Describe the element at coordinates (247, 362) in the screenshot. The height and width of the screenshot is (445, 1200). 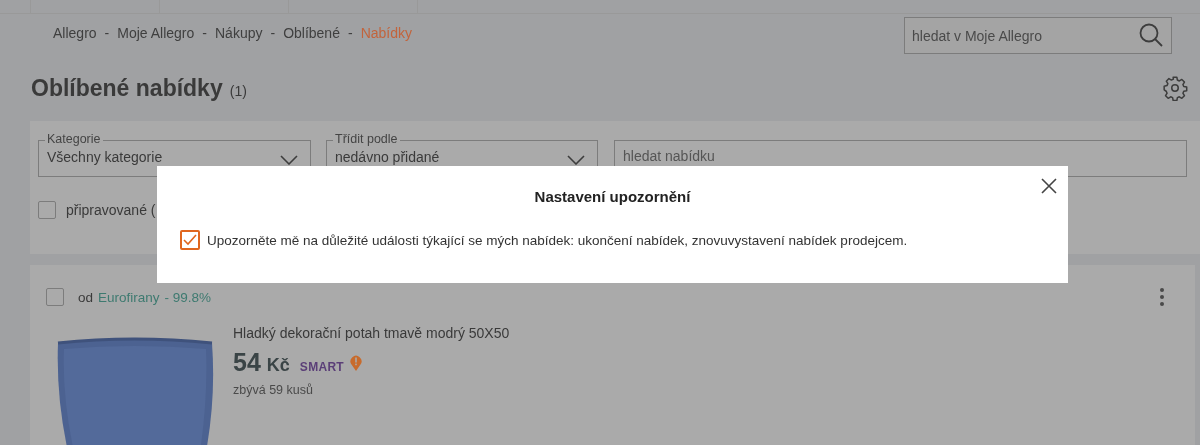
I see `price: 54` at that location.